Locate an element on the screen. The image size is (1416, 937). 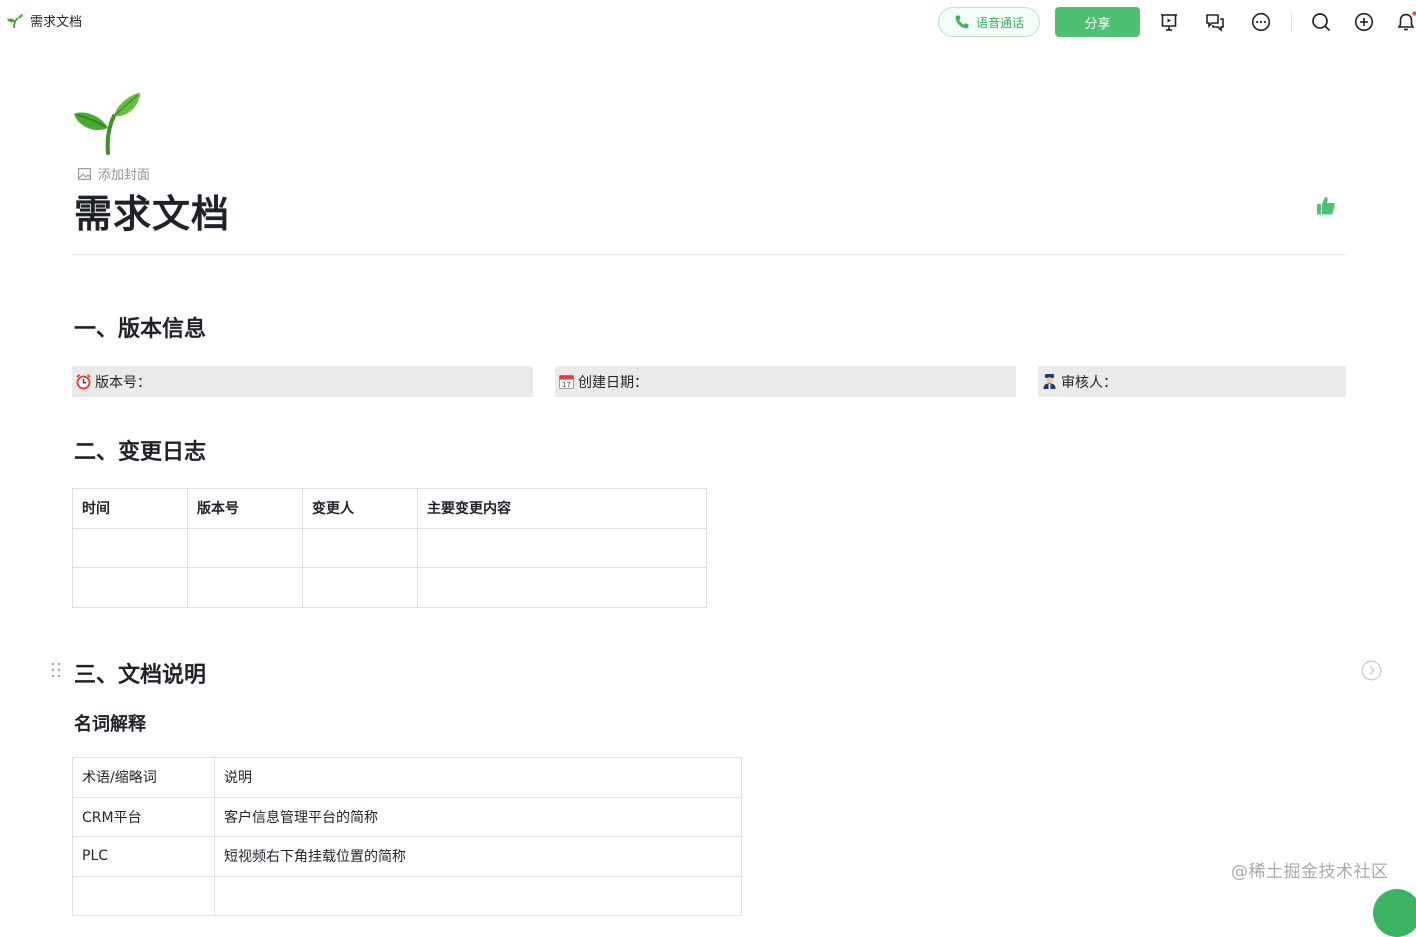
presentation-icon is located at coordinates (1169, 22).